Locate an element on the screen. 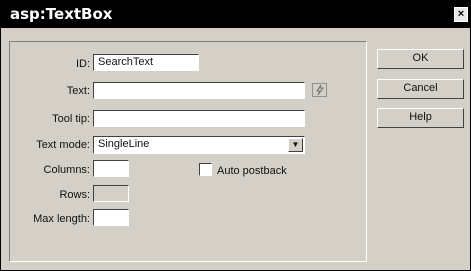  max-length-input is located at coordinates (111, 217).